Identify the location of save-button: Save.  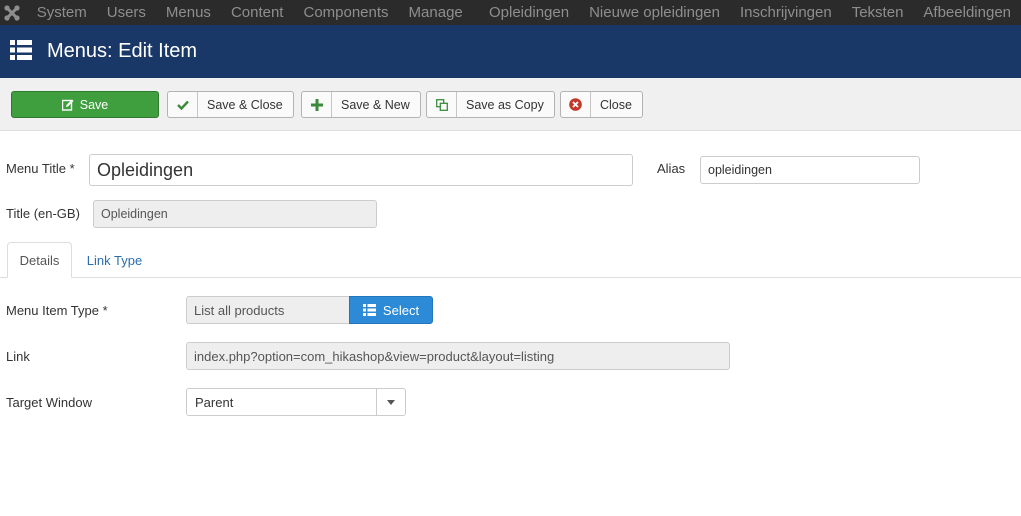
(85, 104).